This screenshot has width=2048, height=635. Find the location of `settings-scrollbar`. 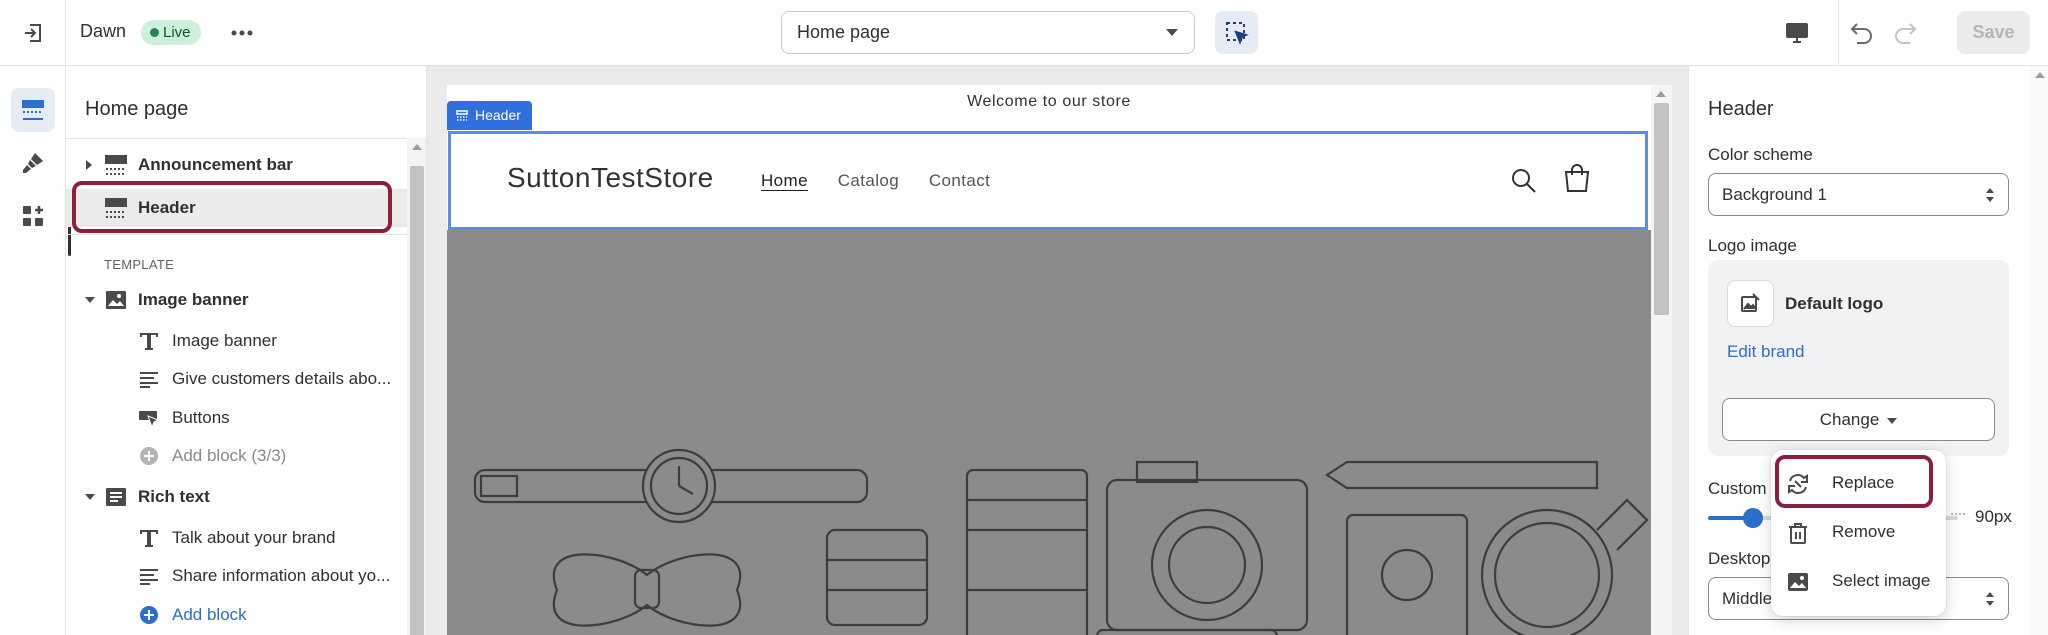

settings-scrollbar is located at coordinates (2039, 350).